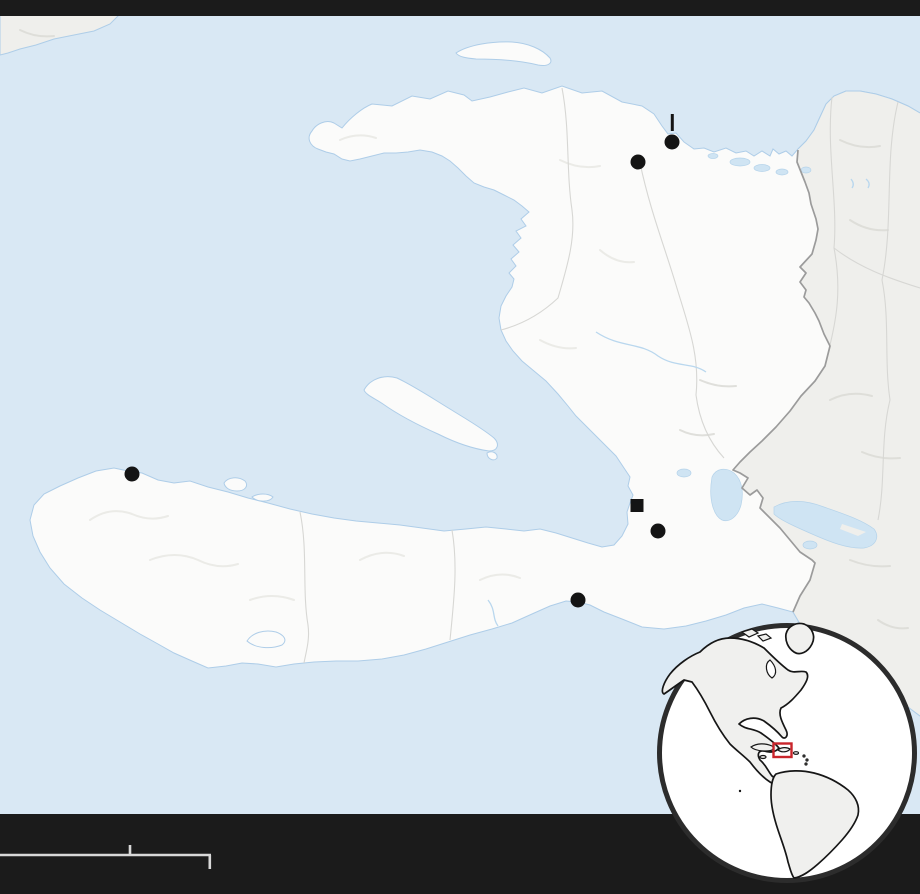 This screenshot has height=894, width=920. What do you see at coordinates (637, 505) in the screenshot?
I see `map-marker-square` at bounding box center [637, 505].